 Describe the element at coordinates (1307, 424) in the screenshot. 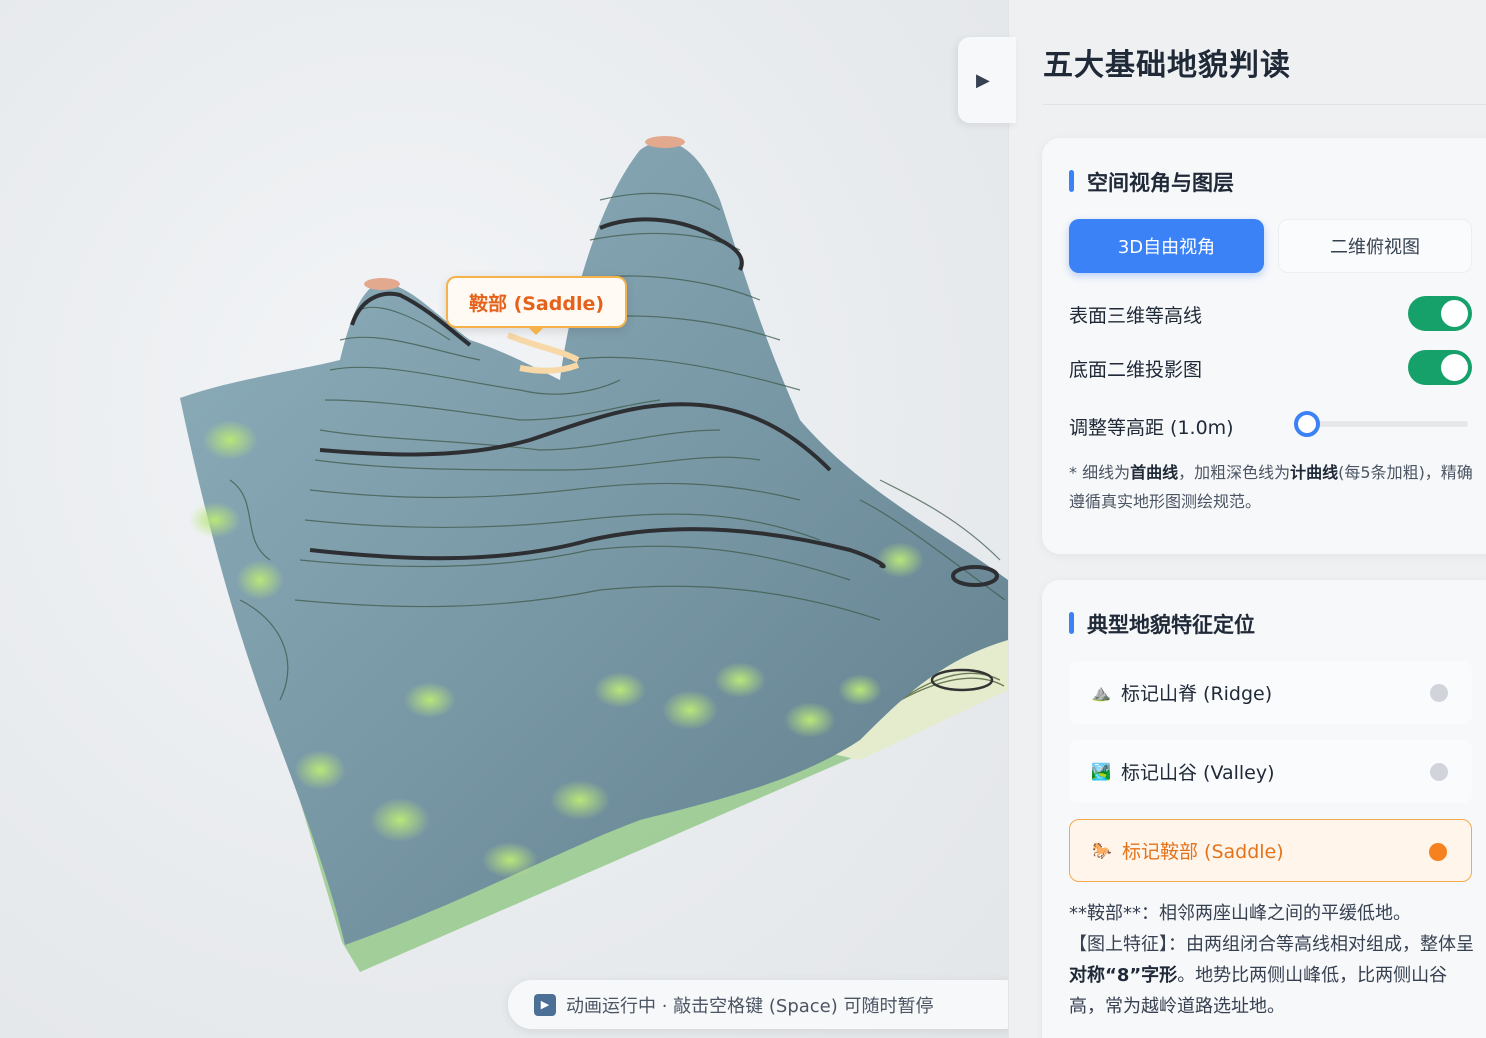

I see `interval-slider-handle` at that location.